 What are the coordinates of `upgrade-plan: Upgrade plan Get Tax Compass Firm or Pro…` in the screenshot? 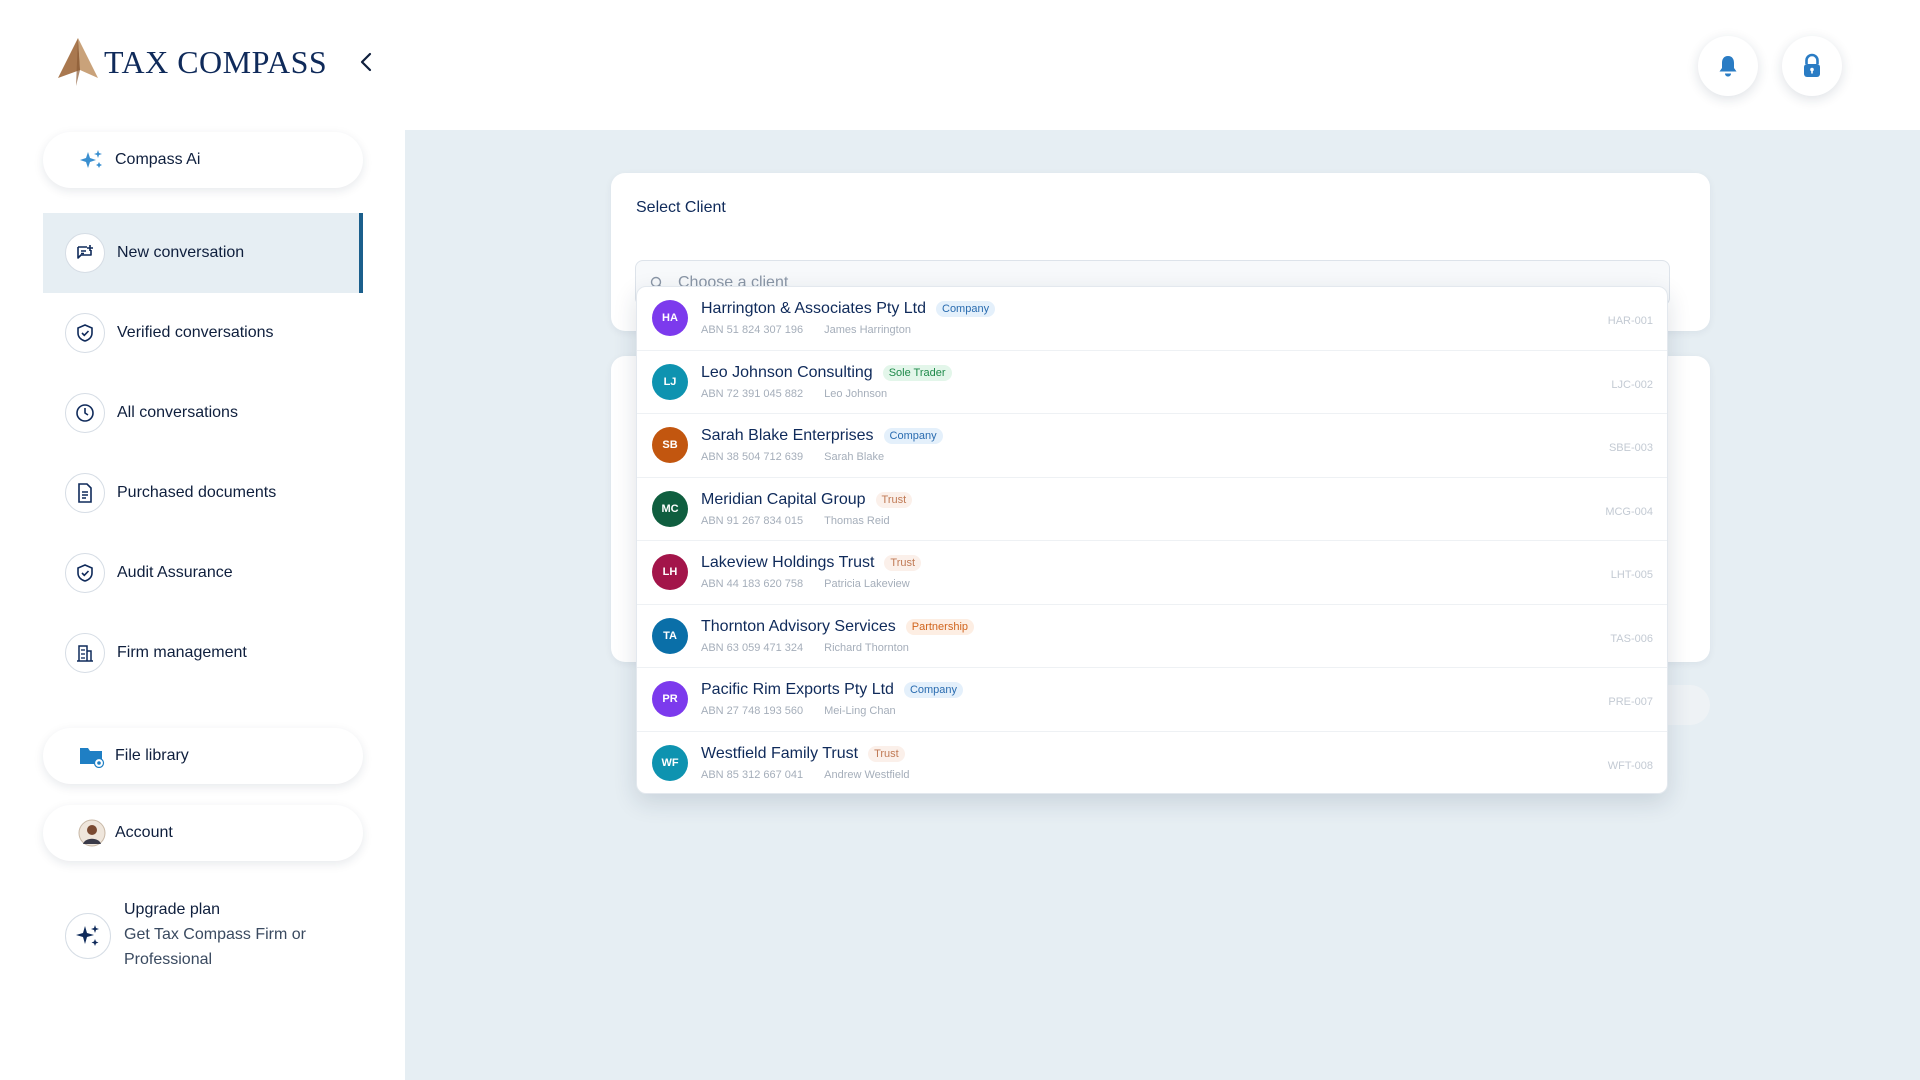 It's located at (194, 935).